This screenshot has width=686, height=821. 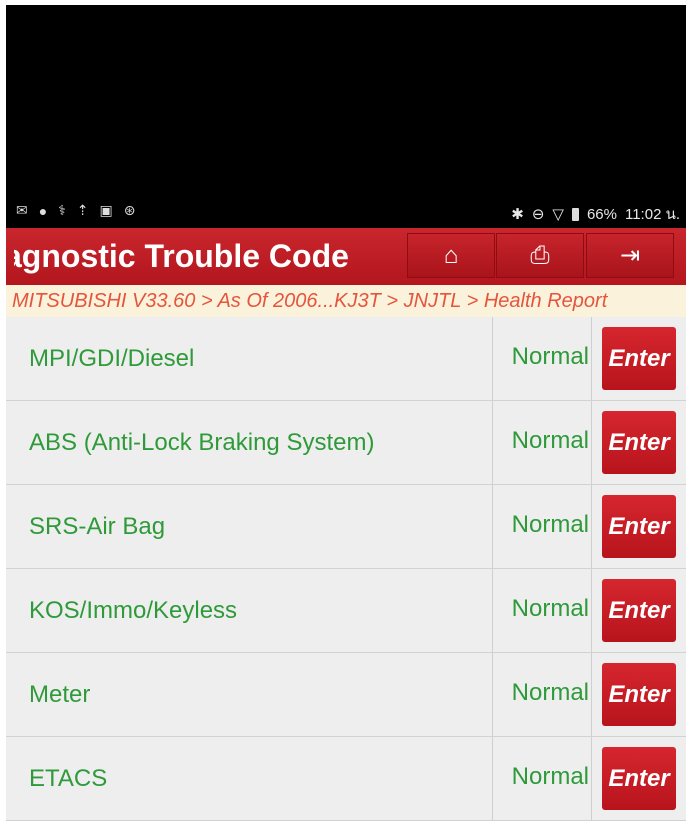 I want to click on notification-icons: ✉ ● ⚕ ⇡ ▣ ⊛, so click(x=75, y=210).